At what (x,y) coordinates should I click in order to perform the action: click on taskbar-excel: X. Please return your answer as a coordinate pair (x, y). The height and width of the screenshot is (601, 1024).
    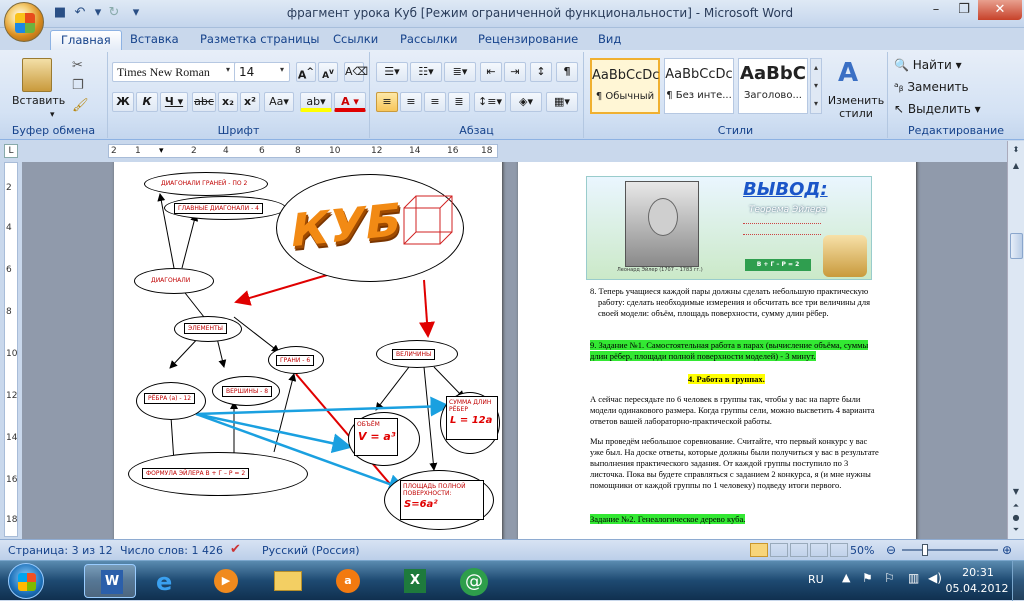
    Looking at the image, I should click on (414, 581).